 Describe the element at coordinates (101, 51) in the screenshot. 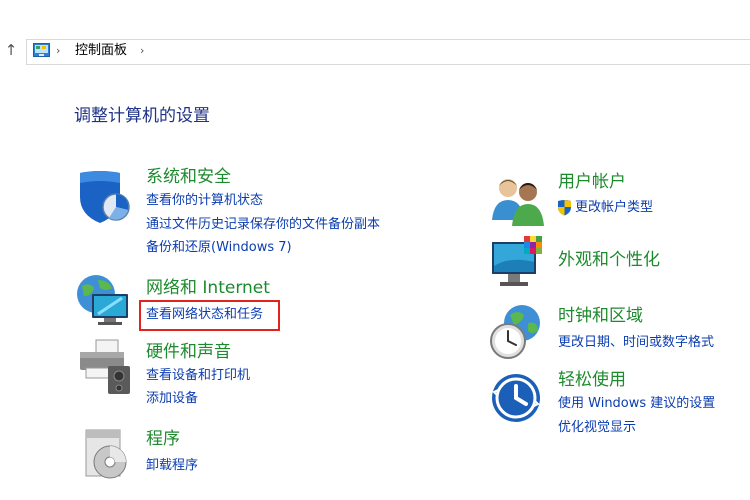

I see `breadcrumb-control-panel: 控制面板` at that location.